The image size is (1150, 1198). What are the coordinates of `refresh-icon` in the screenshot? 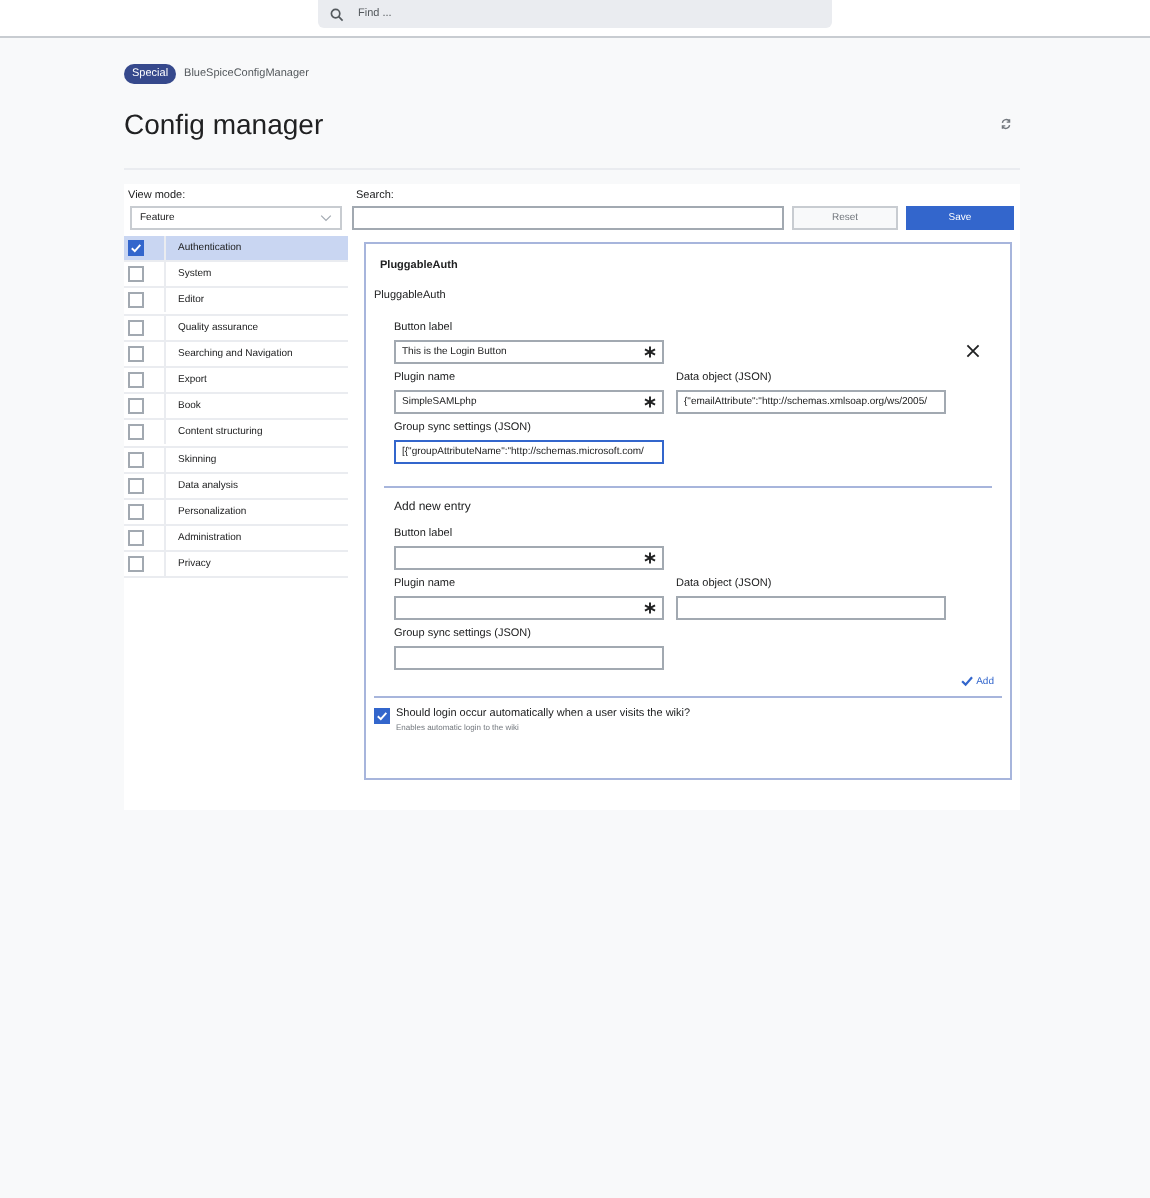 It's located at (1006, 124).